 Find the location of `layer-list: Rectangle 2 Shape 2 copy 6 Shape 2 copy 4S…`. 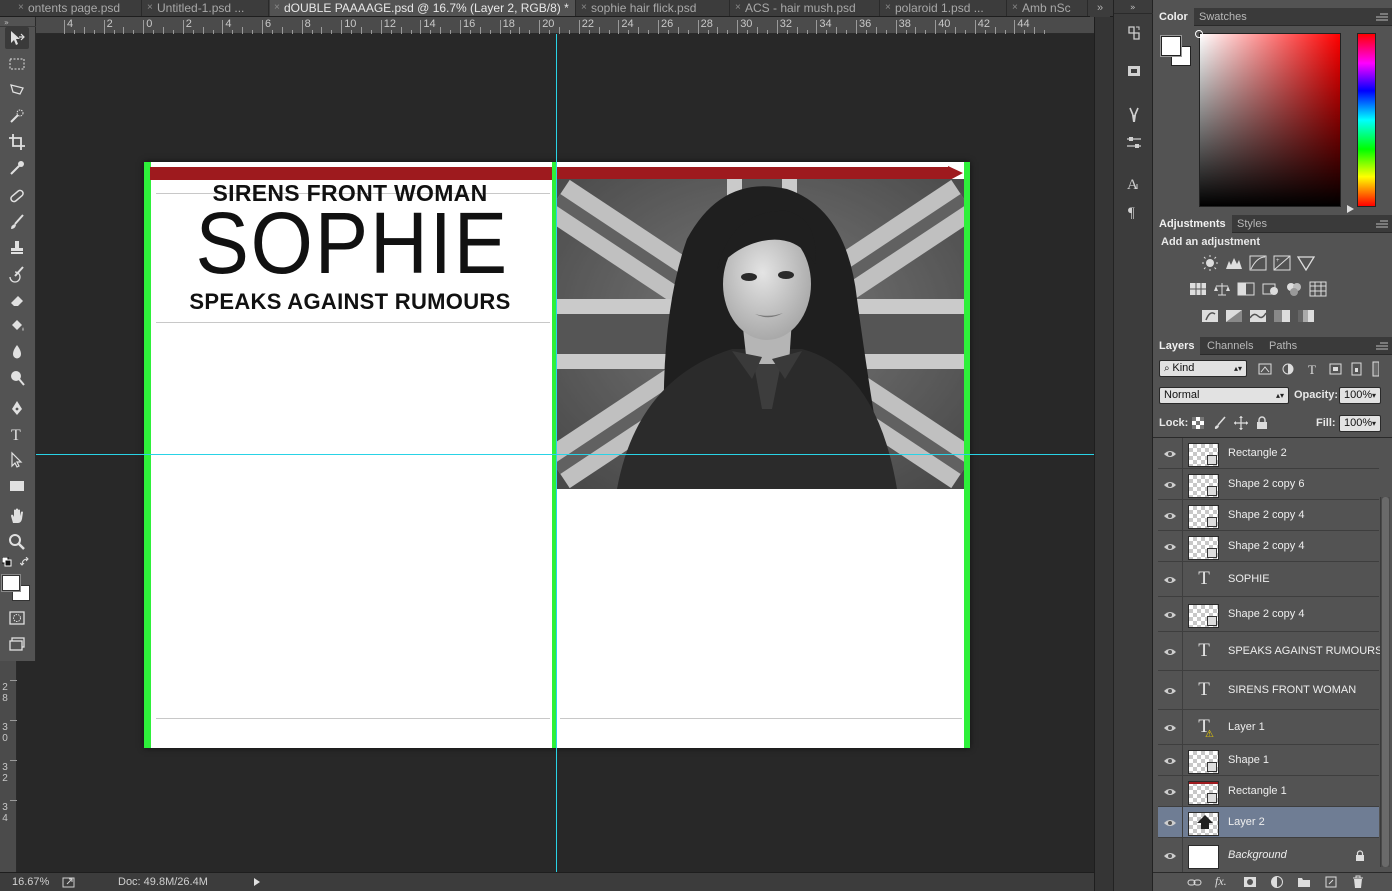

layer-list: Rectangle 2 Shape 2 copy 6 Shape 2 copy 4S… is located at coordinates (1272, 654).